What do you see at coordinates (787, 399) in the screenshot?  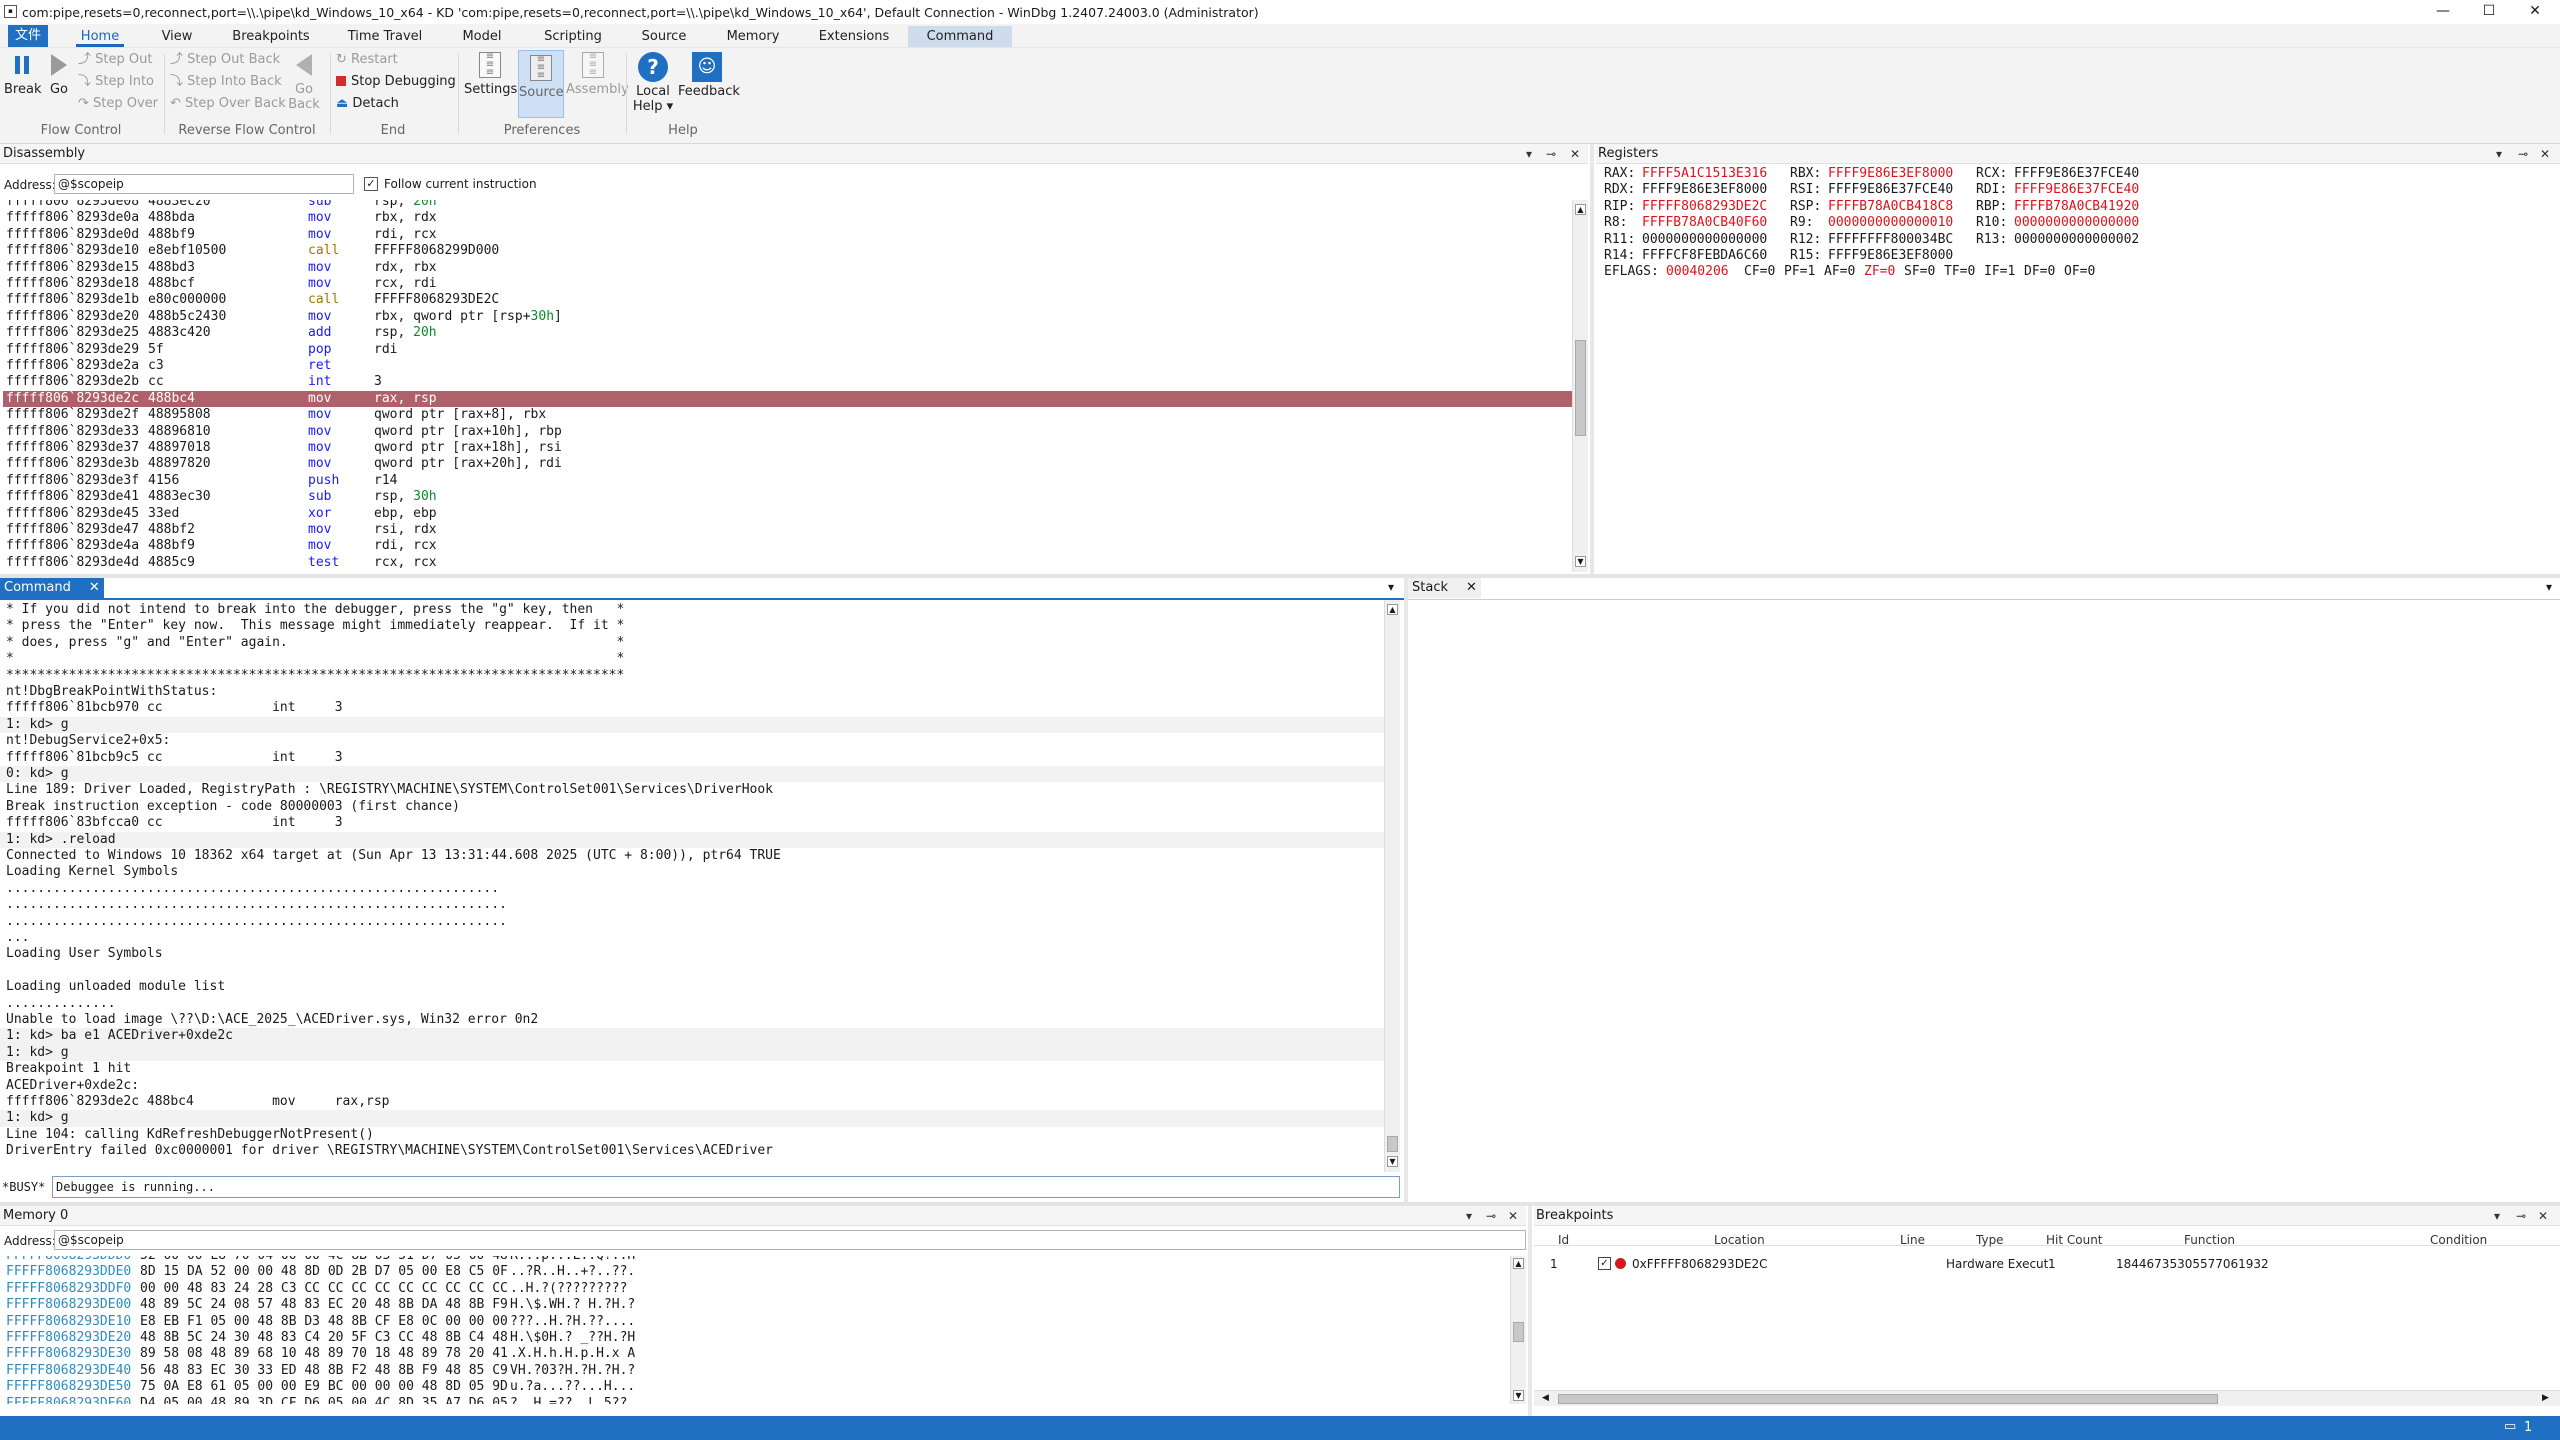 I see `disassembly-row: fffff806`8293de2c 488bc4 mov rax, rsp` at bounding box center [787, 399].